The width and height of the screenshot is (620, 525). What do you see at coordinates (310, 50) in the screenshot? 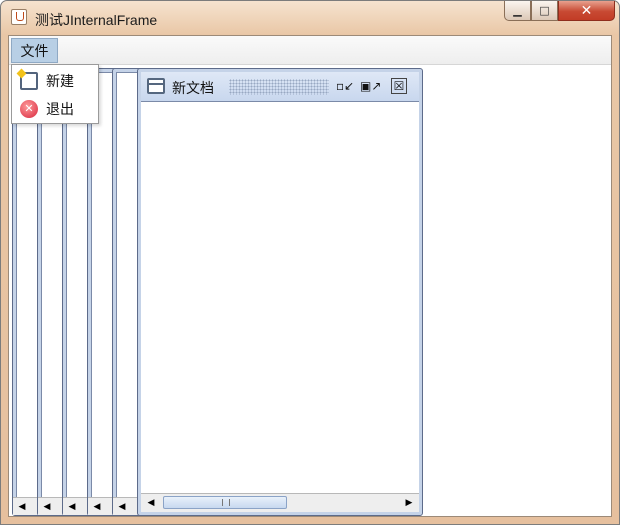
I see `menu-bar: 文件` at bounding box center [310, 50].